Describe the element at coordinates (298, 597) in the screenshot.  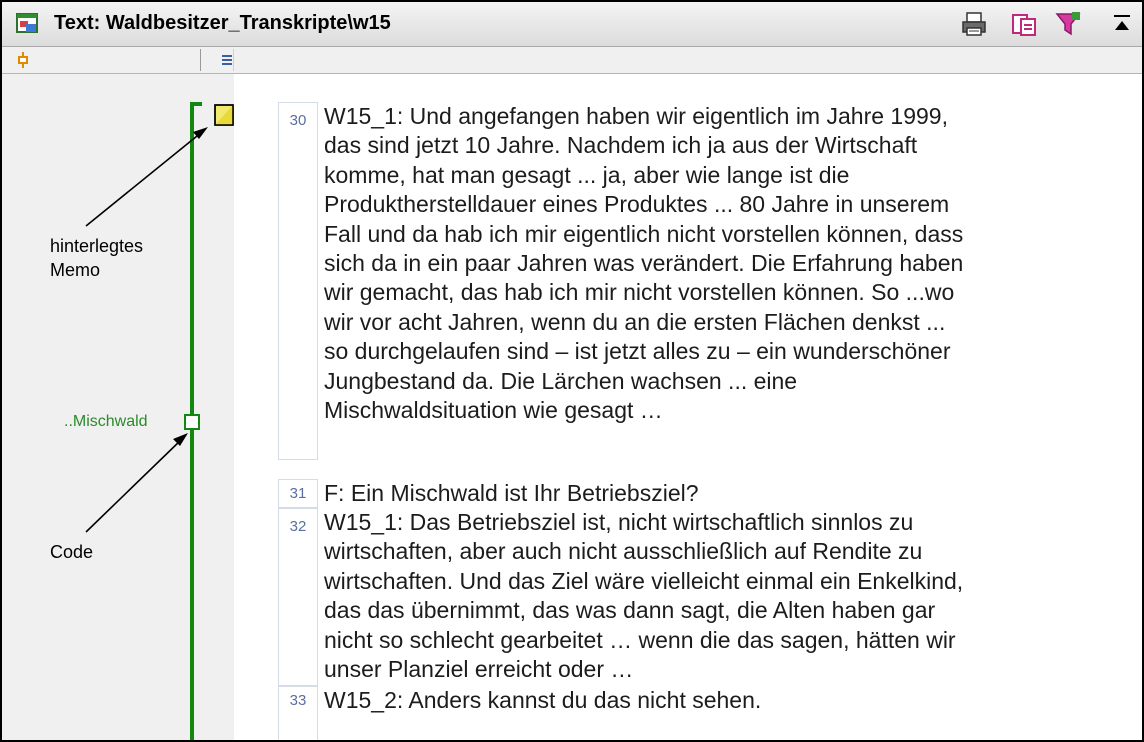
I see `paragraph-number: 32` at that location.